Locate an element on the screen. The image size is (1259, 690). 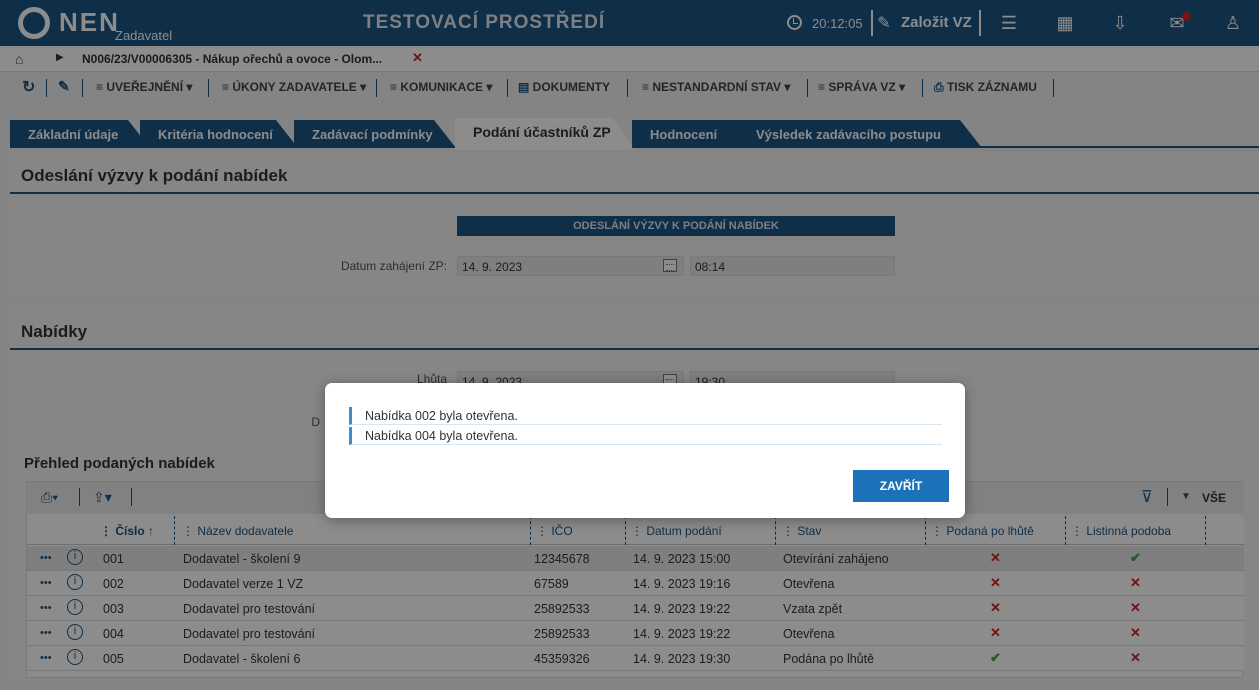
dialog-message: Nabídka 004 byla otevřena. is located at coordinates (645, 436).